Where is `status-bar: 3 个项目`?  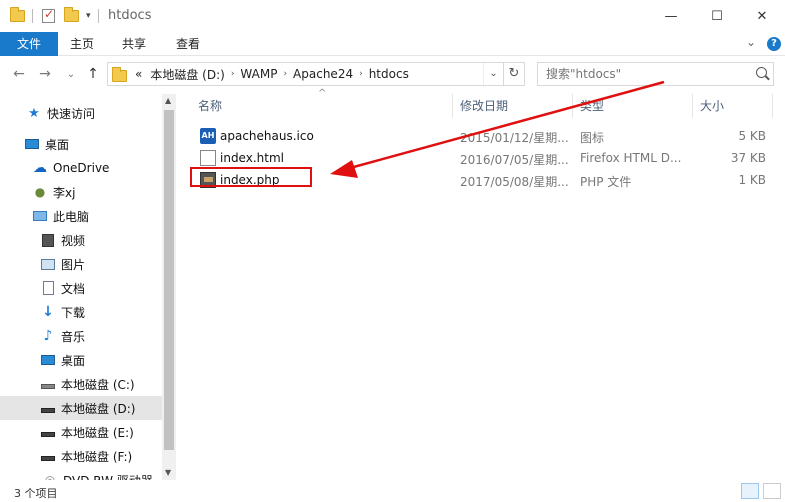
status-bar: 3 个项目 is located at coordinates (392, 491).